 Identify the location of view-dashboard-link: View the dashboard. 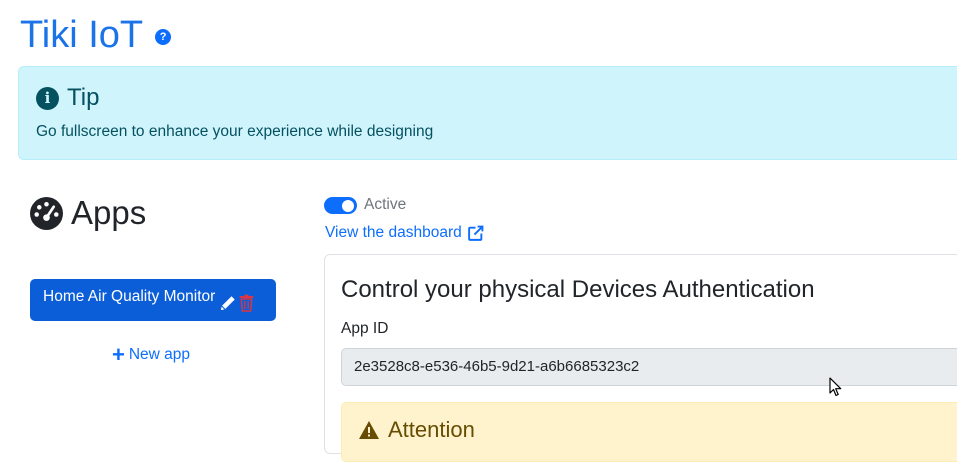
(404, 233).